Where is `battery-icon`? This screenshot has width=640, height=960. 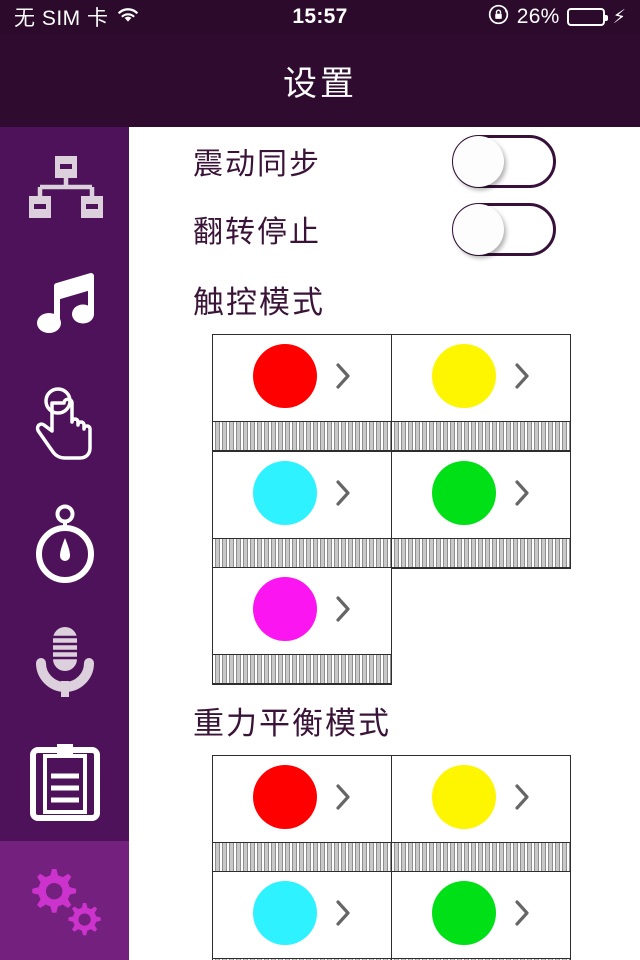
battery-icon is located at coordinates (587, 17).